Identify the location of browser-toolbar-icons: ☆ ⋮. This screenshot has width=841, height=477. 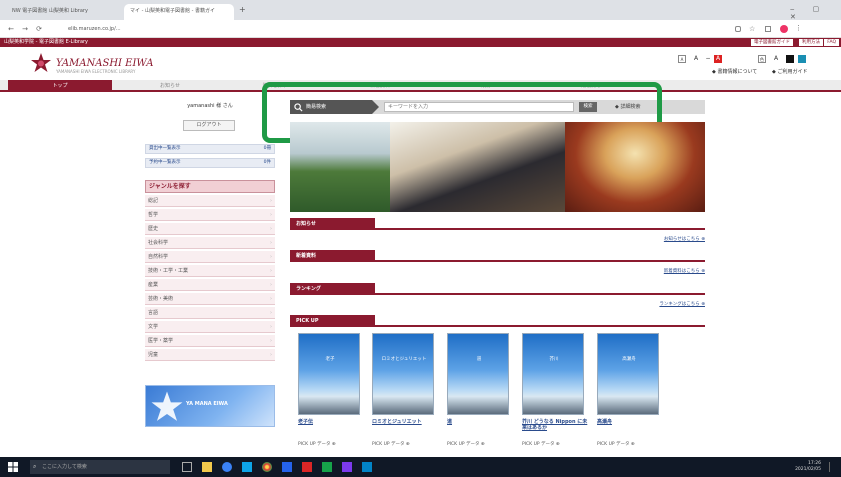
(785, 29).